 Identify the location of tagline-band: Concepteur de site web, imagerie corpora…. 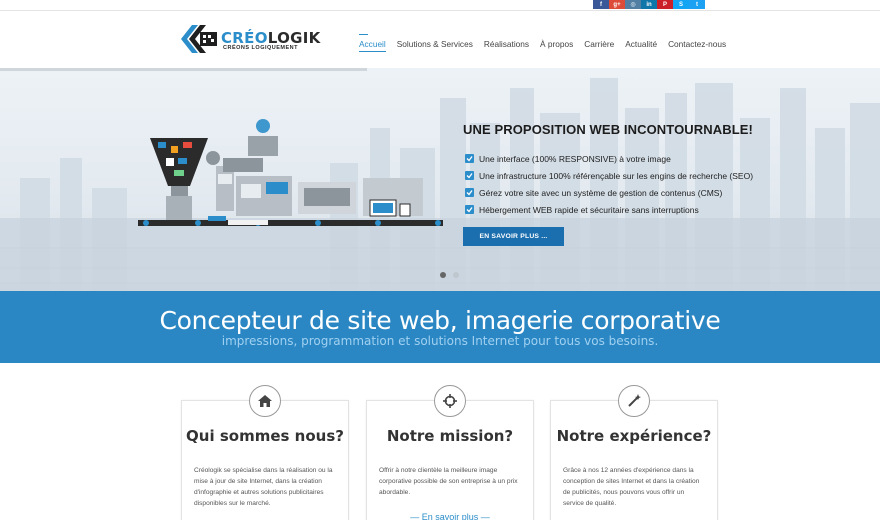
(440, 327).